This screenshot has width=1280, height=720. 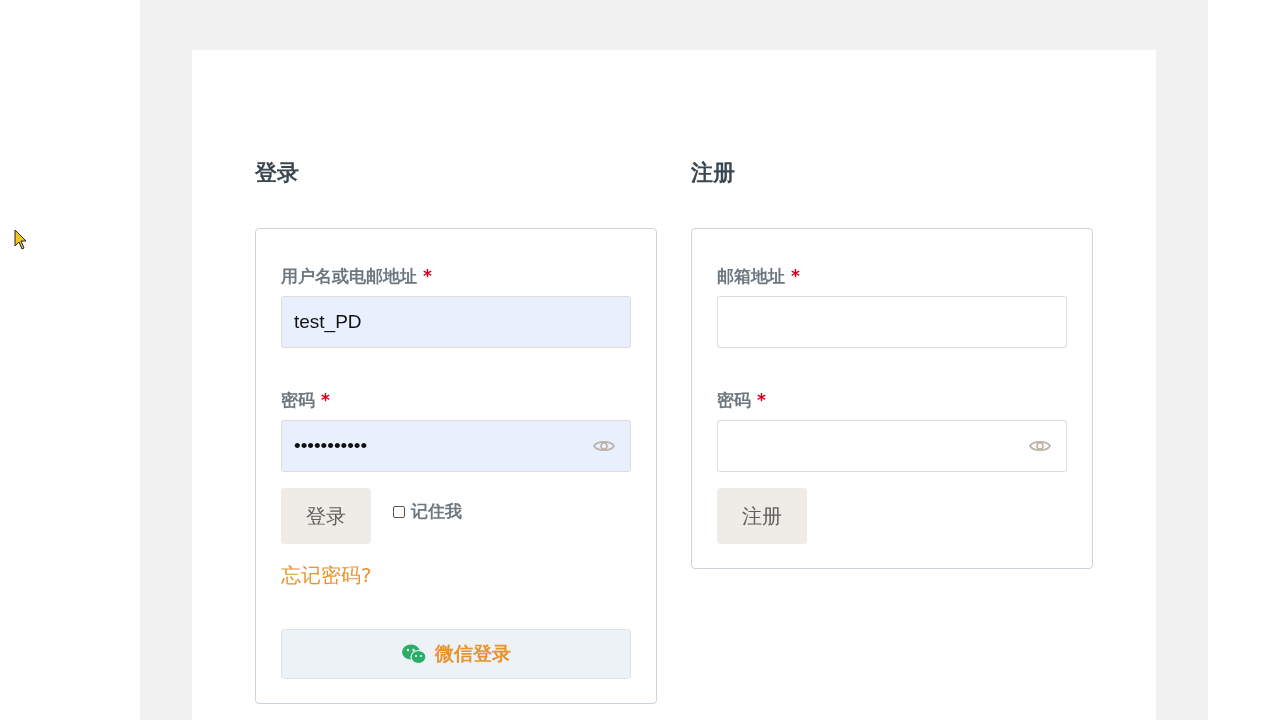 I want to click on register-button: 注册, so click(x=762, y=516).